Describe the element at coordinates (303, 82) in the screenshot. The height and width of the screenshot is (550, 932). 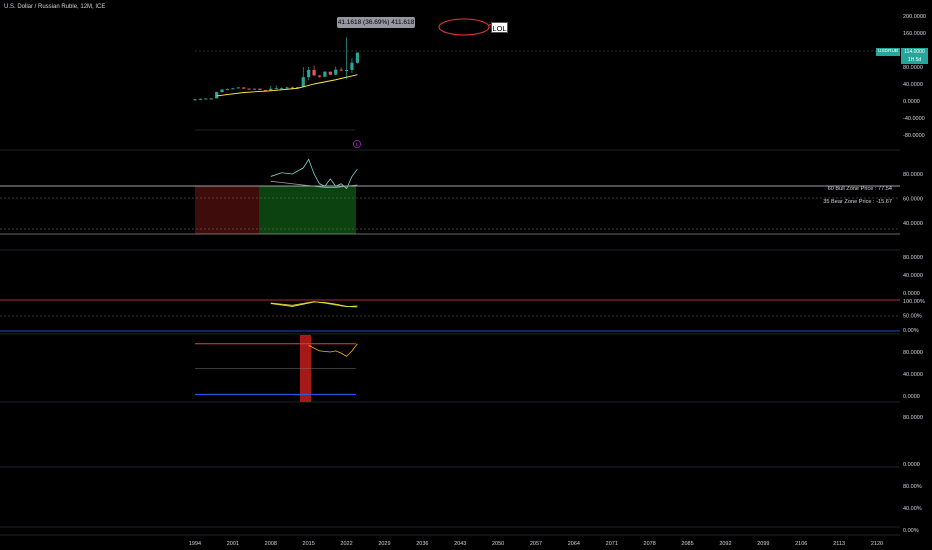
I see `candle-body-2014` at that location.